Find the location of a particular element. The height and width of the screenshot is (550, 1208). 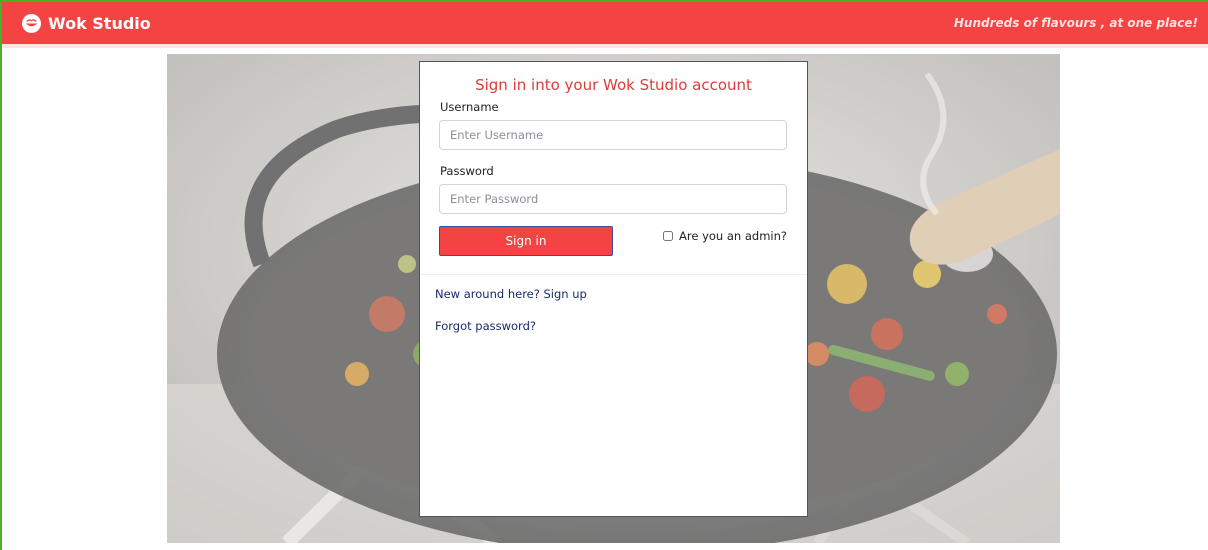

wok-logo-icon is located at coordinates (31, 23).